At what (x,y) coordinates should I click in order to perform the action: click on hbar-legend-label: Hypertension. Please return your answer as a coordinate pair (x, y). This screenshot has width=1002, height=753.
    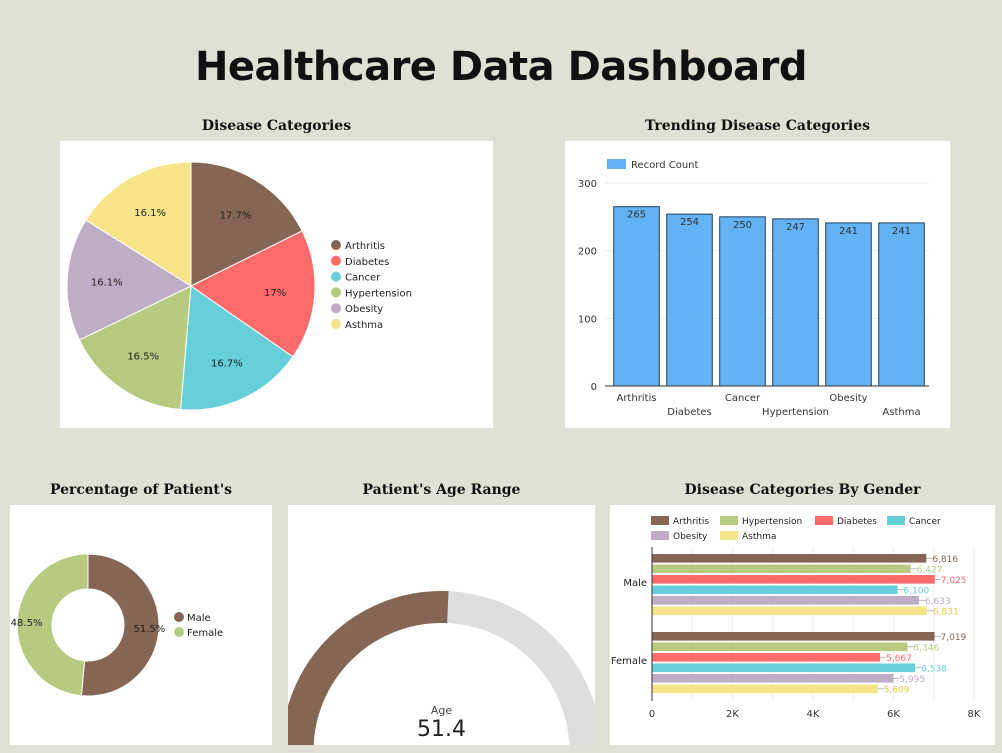
    Looking at the image, I should click on (772, 522).